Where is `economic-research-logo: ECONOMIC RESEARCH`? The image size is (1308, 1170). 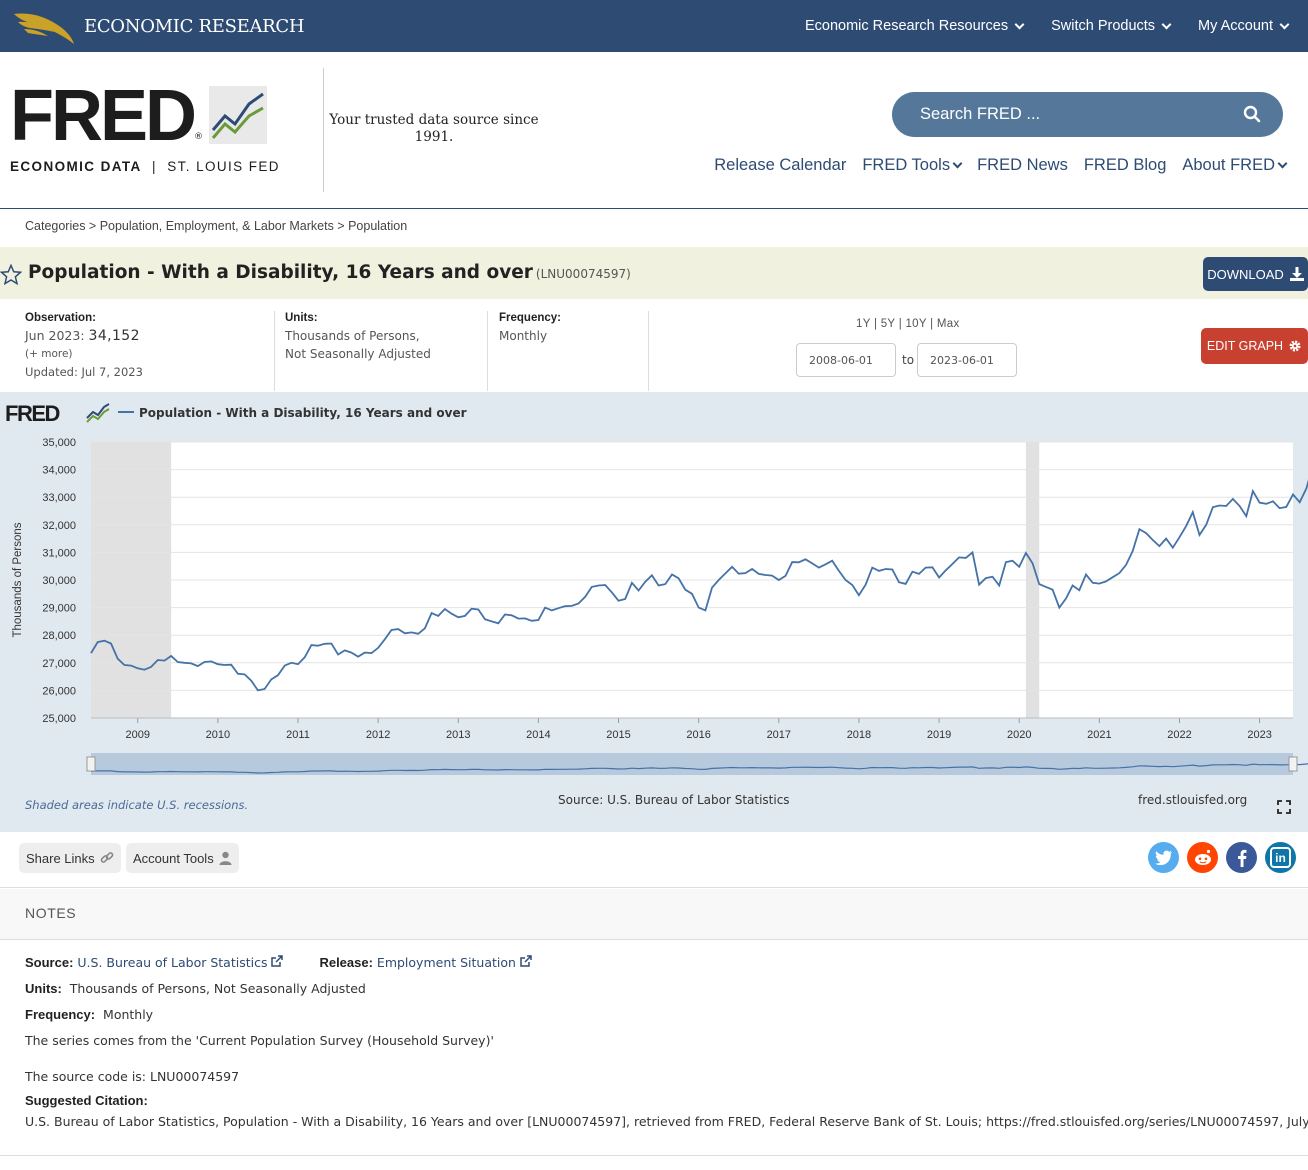
economic-research-logo: ECONOMIC RESEARCH is located at coordinates (158, 26).